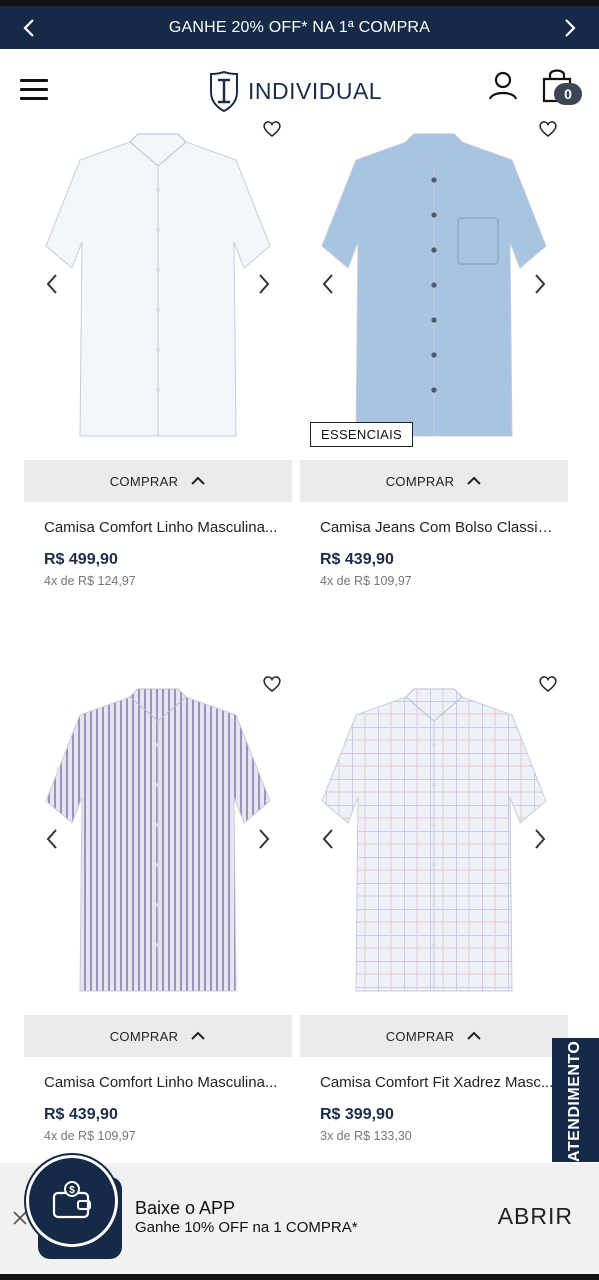 The width and height of the screenshot is (599, 1280). Describe the element at coordinates (362, 434) in the screenshot. I see `collection-badge: ESSENCIAIS` at that location.